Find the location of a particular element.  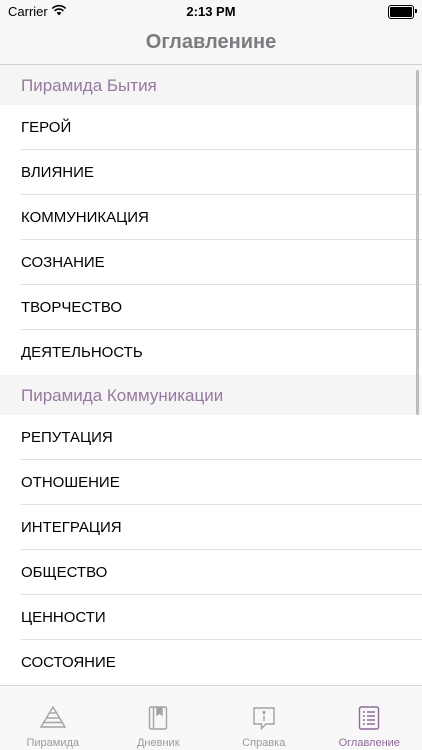

battery-icon is located at coordinates (402, 12).